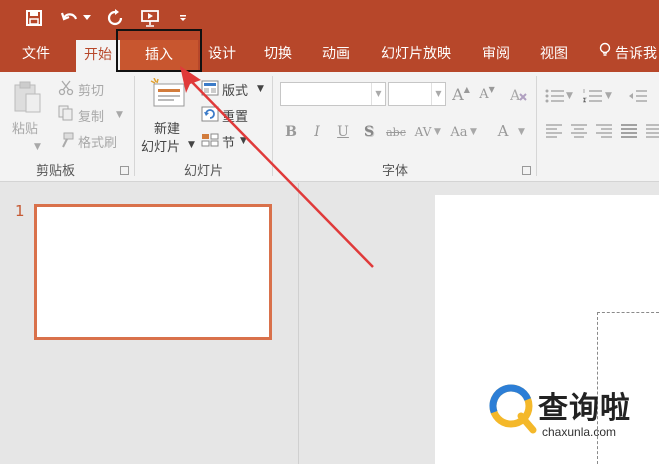 The image size is (659, 464). Describe the element at coordinates (579, 432) in the screenshot. I see `watermark-url: chaxunla.com` at that location.